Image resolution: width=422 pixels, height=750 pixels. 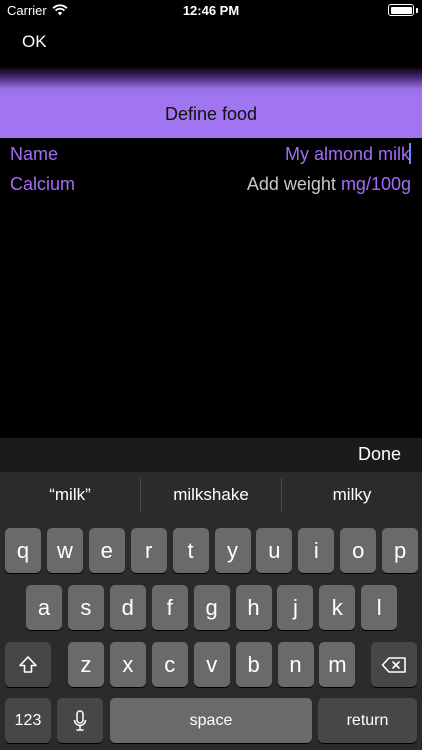 What do you see at coordinates (253, 607) in the screenshot?
I see `key-h: h` at bounding box center [253, 607].